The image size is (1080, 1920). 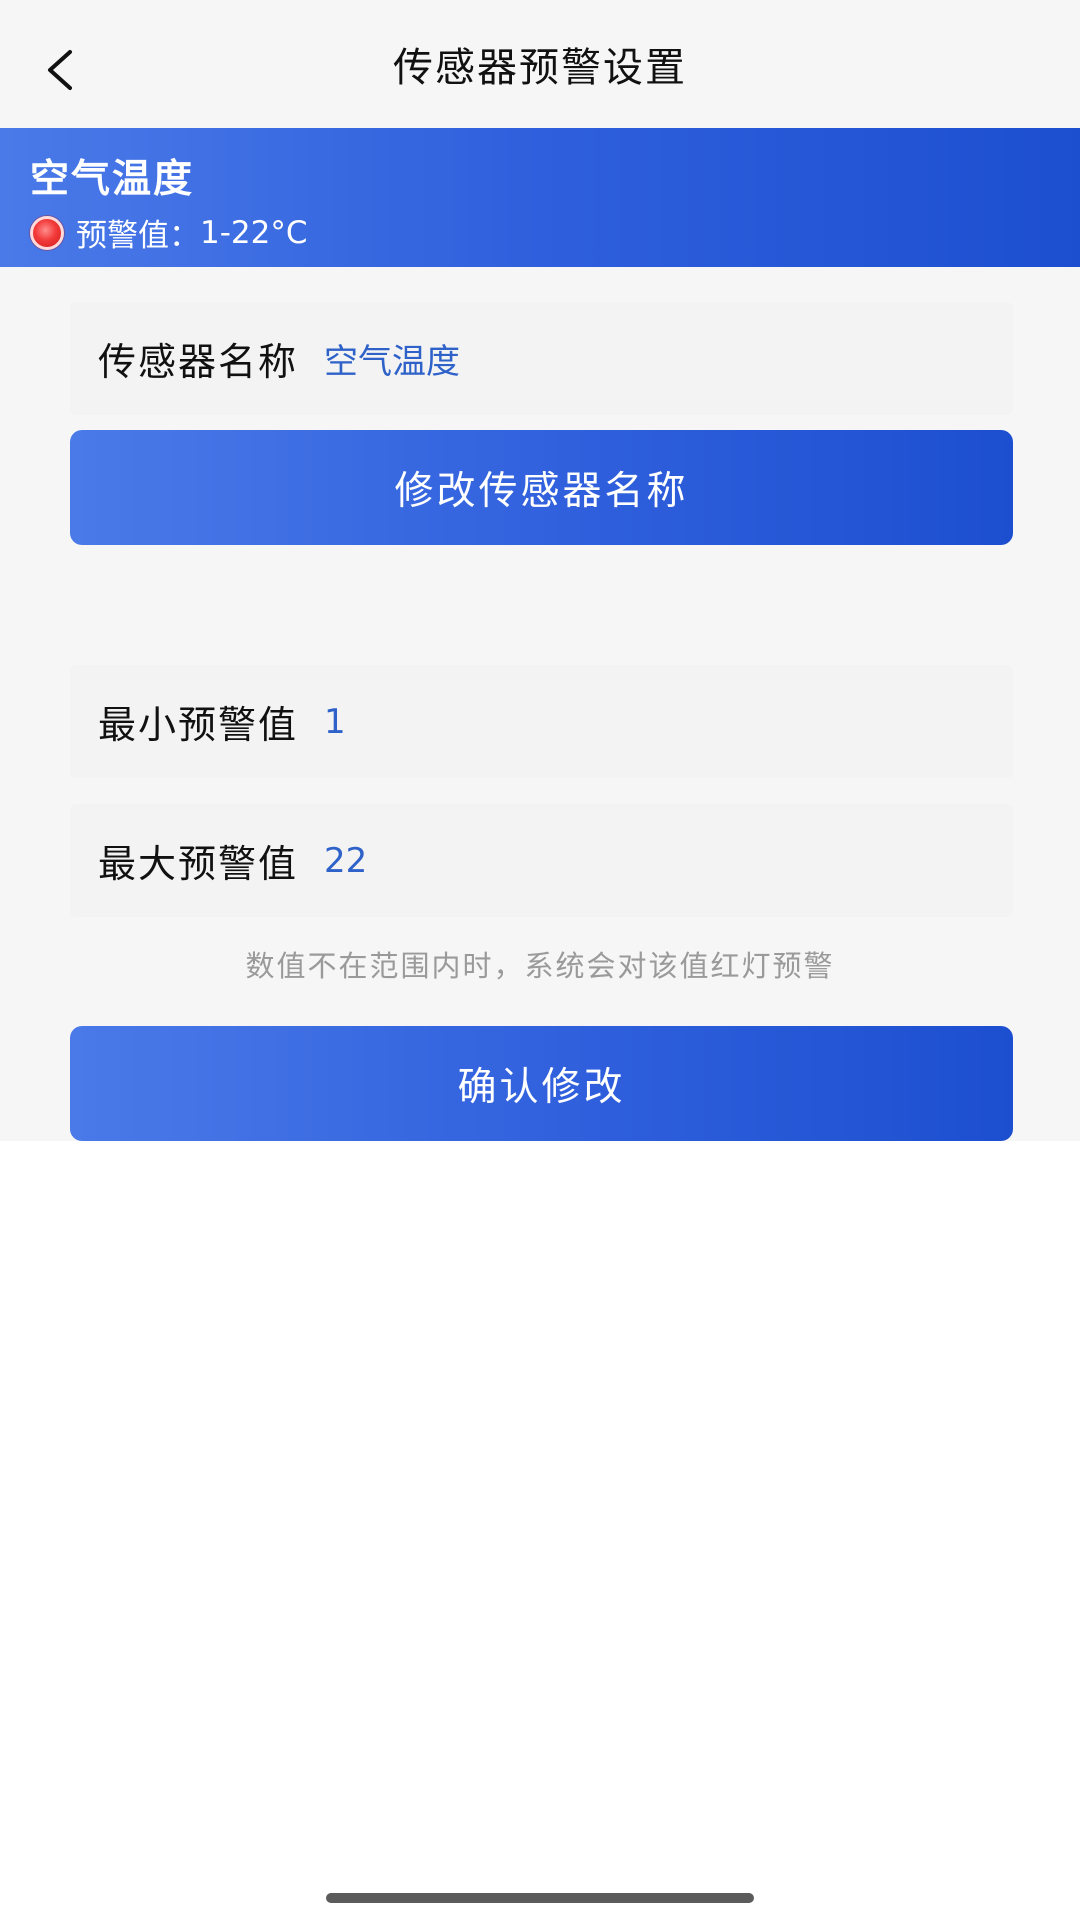 I want to click on top-navbar: 传感器预警设置, so click(x=540, y=64).